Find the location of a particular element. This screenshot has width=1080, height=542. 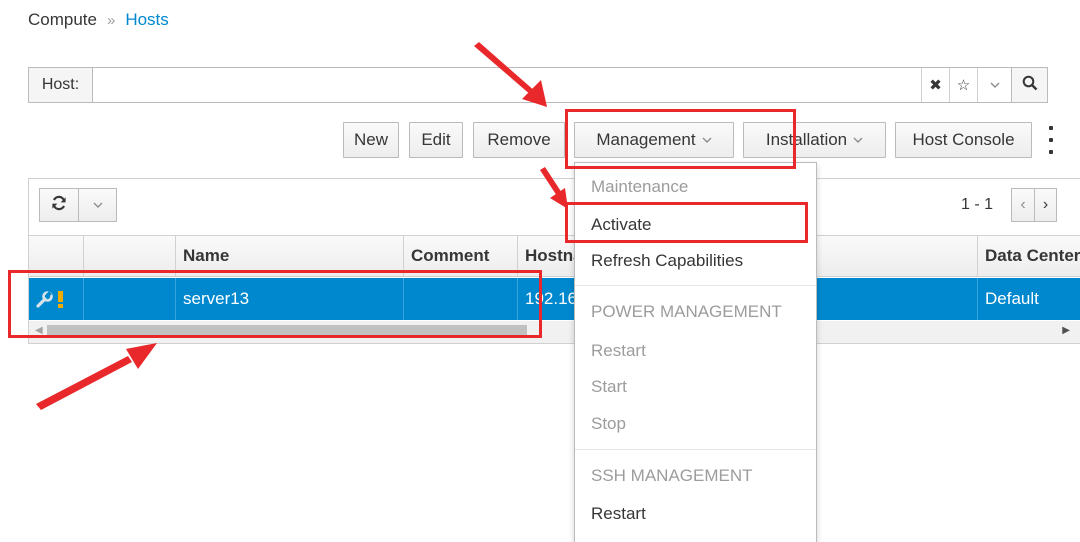

menu-item-power-start: Start is located at coordinates (609, 386).